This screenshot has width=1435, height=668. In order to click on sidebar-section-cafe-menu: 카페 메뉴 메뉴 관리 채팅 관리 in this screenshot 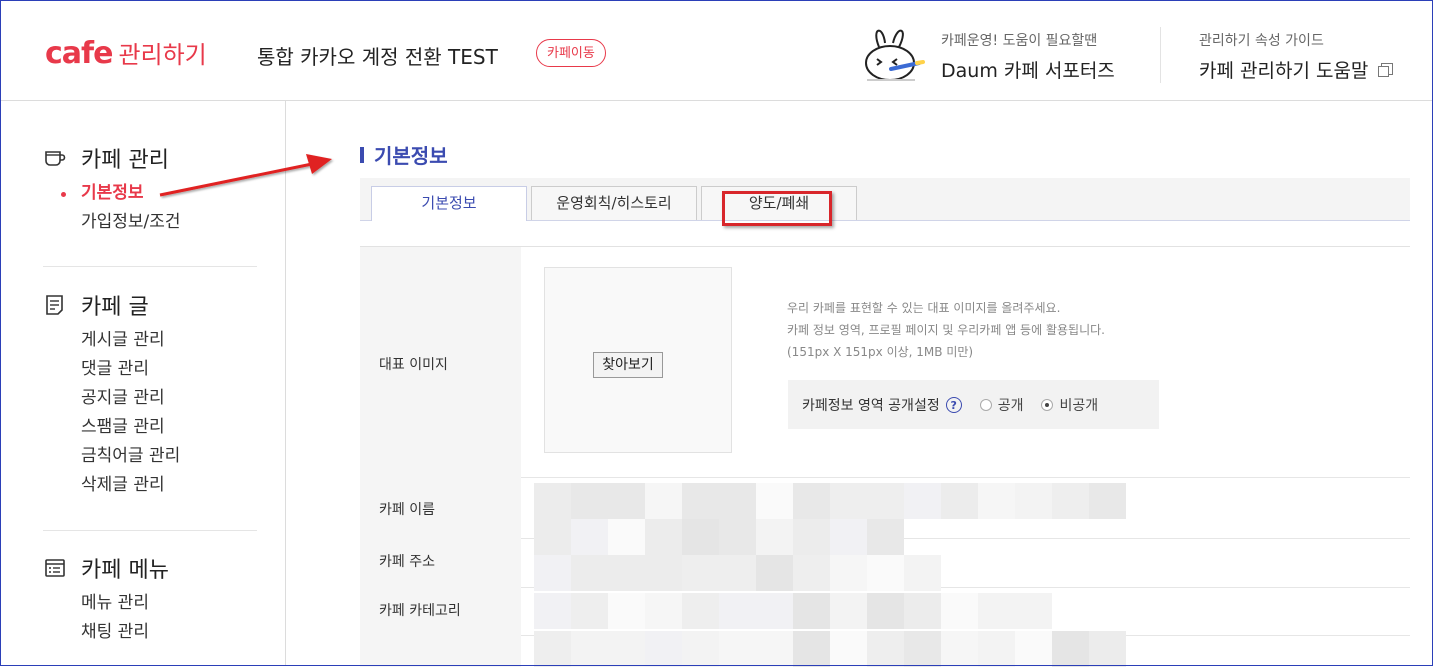, I will do `click(150, 600)`.